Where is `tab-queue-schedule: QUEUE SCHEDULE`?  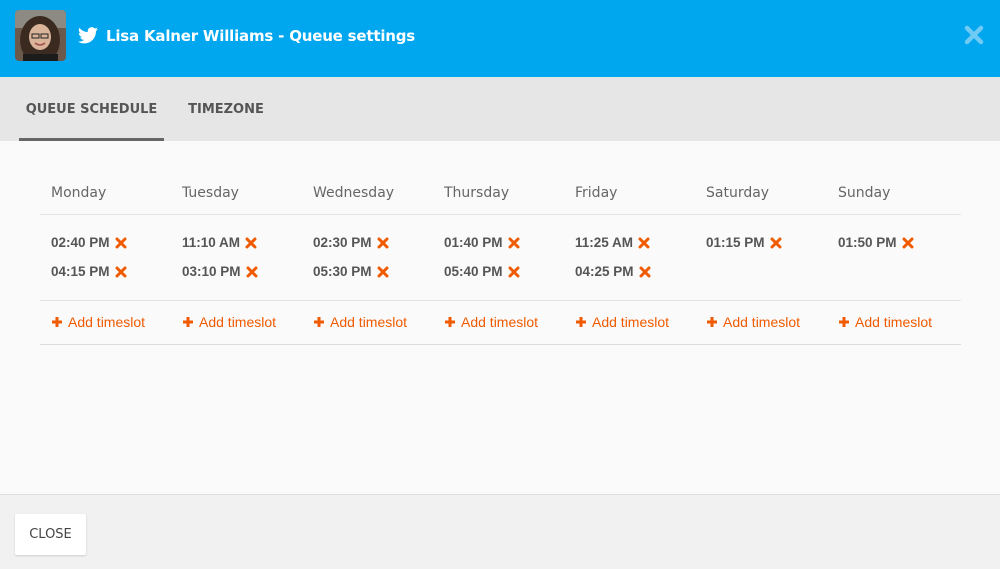
tab-queue-schedule: QUEUE SCHEDULE is located at coordinates (91, 109).